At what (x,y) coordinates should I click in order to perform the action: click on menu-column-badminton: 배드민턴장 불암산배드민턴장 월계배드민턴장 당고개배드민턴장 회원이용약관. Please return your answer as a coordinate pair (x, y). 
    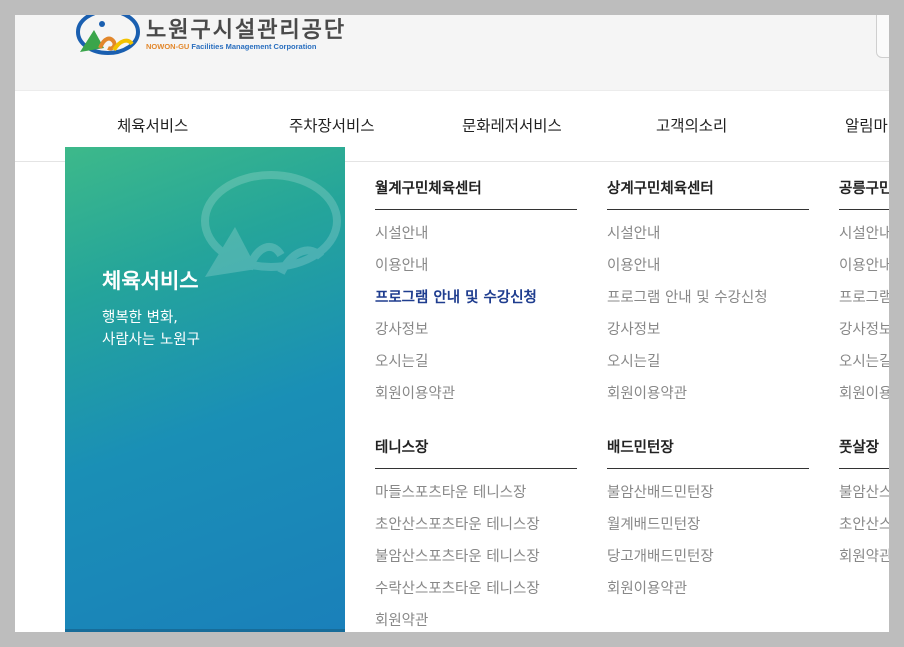
    Looking at the image, I should click on (708, 521).